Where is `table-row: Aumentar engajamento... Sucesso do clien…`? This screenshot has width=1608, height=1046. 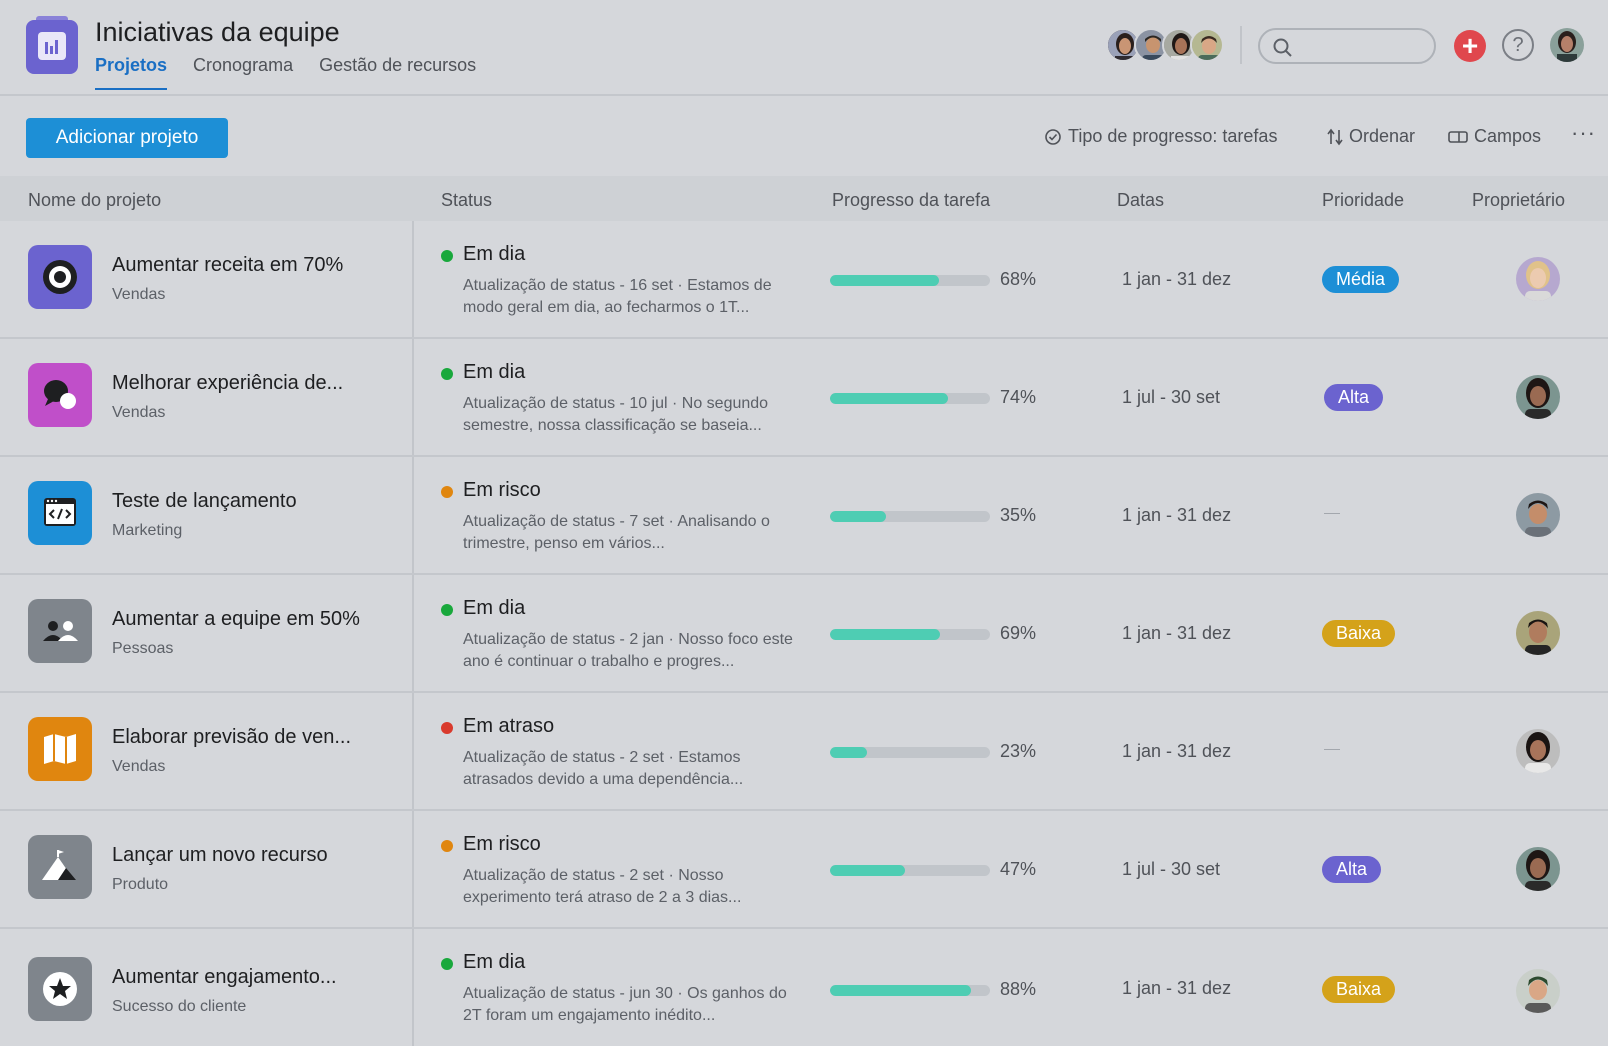
table-row: Aumentar engajamento... Sucesso do clien… is located at coordinates (804, 987).